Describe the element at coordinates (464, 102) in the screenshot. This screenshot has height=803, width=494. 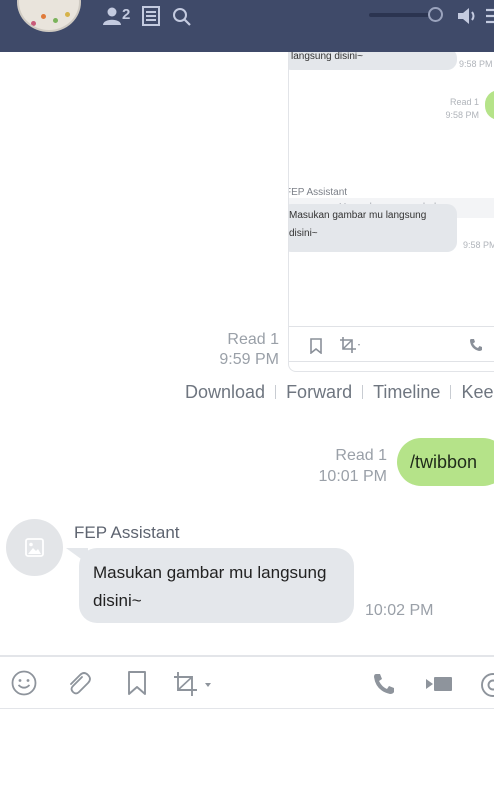
I see `preview-read-label: Read 1` at that location.